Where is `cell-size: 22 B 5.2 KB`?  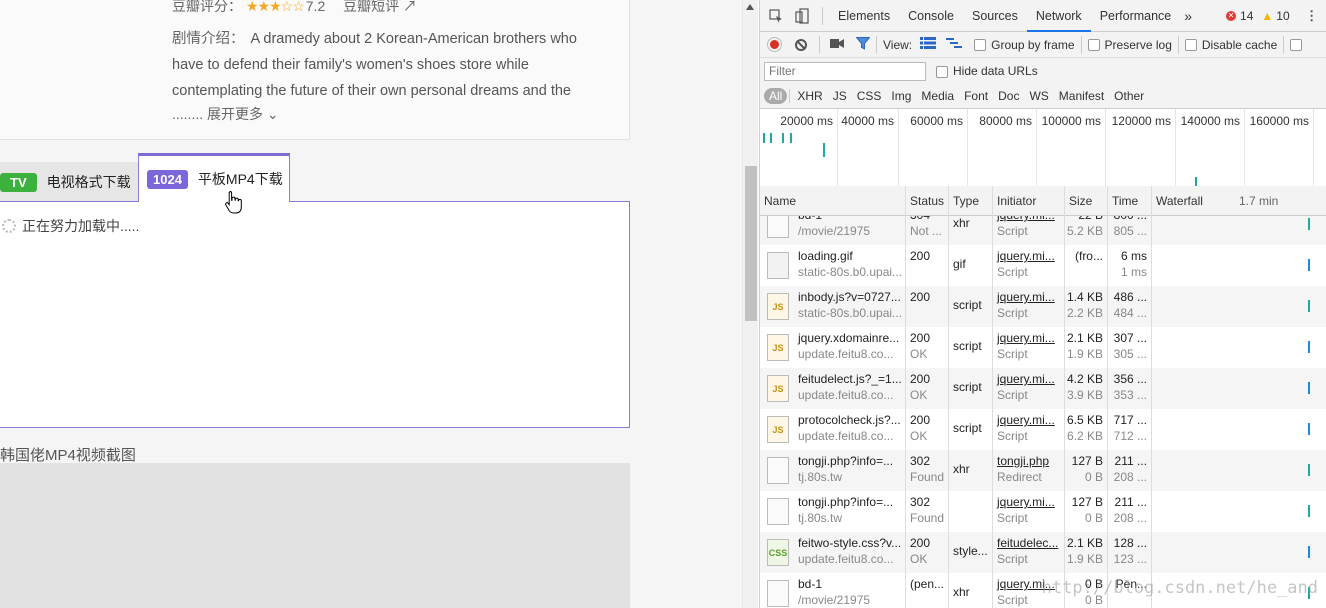
cell-size: 22 B 5.2 KB is located at coordinates (1086, 230).